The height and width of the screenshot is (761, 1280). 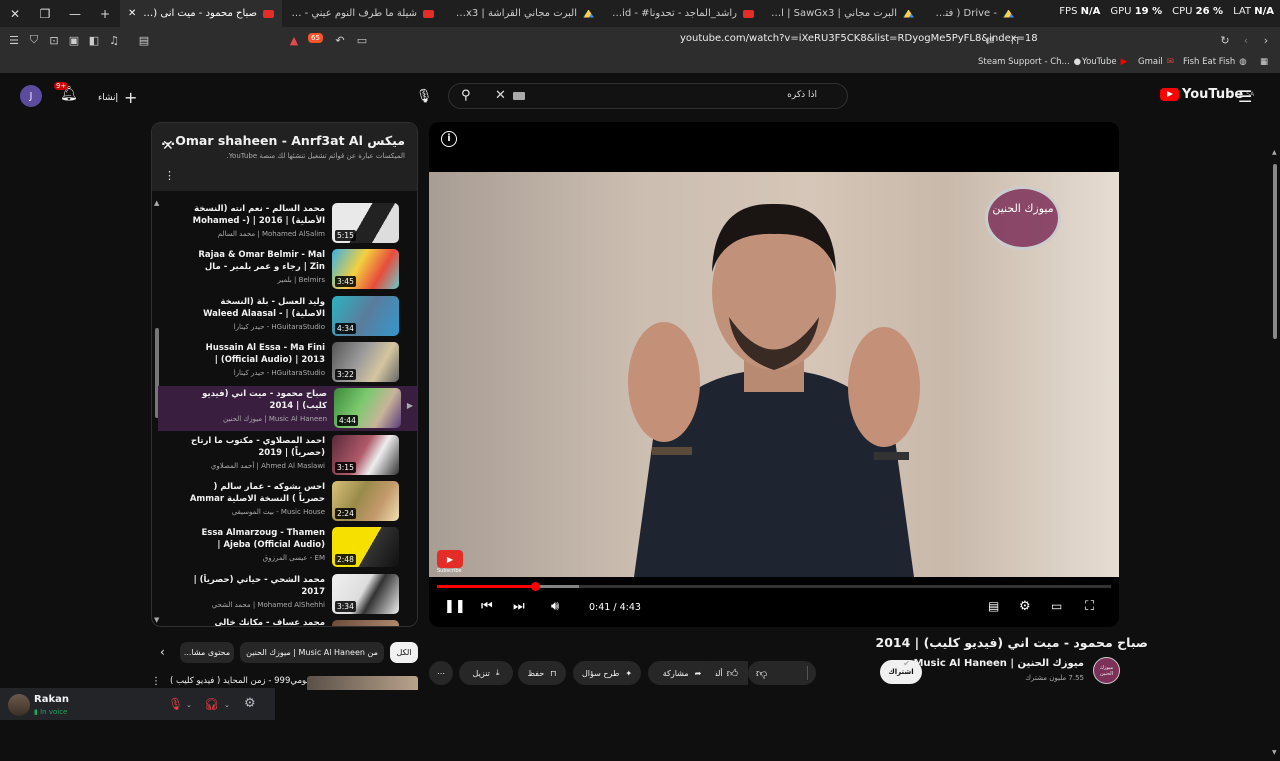 I want to click on info-icon: i, so click(x=449, y=139).